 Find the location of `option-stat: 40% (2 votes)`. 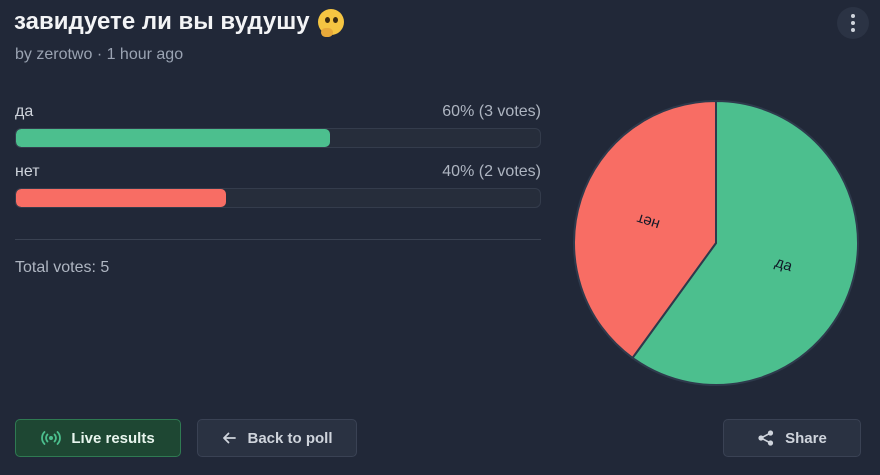

option-stat: 40% (2 votes) is located at coordinates (491, 171).